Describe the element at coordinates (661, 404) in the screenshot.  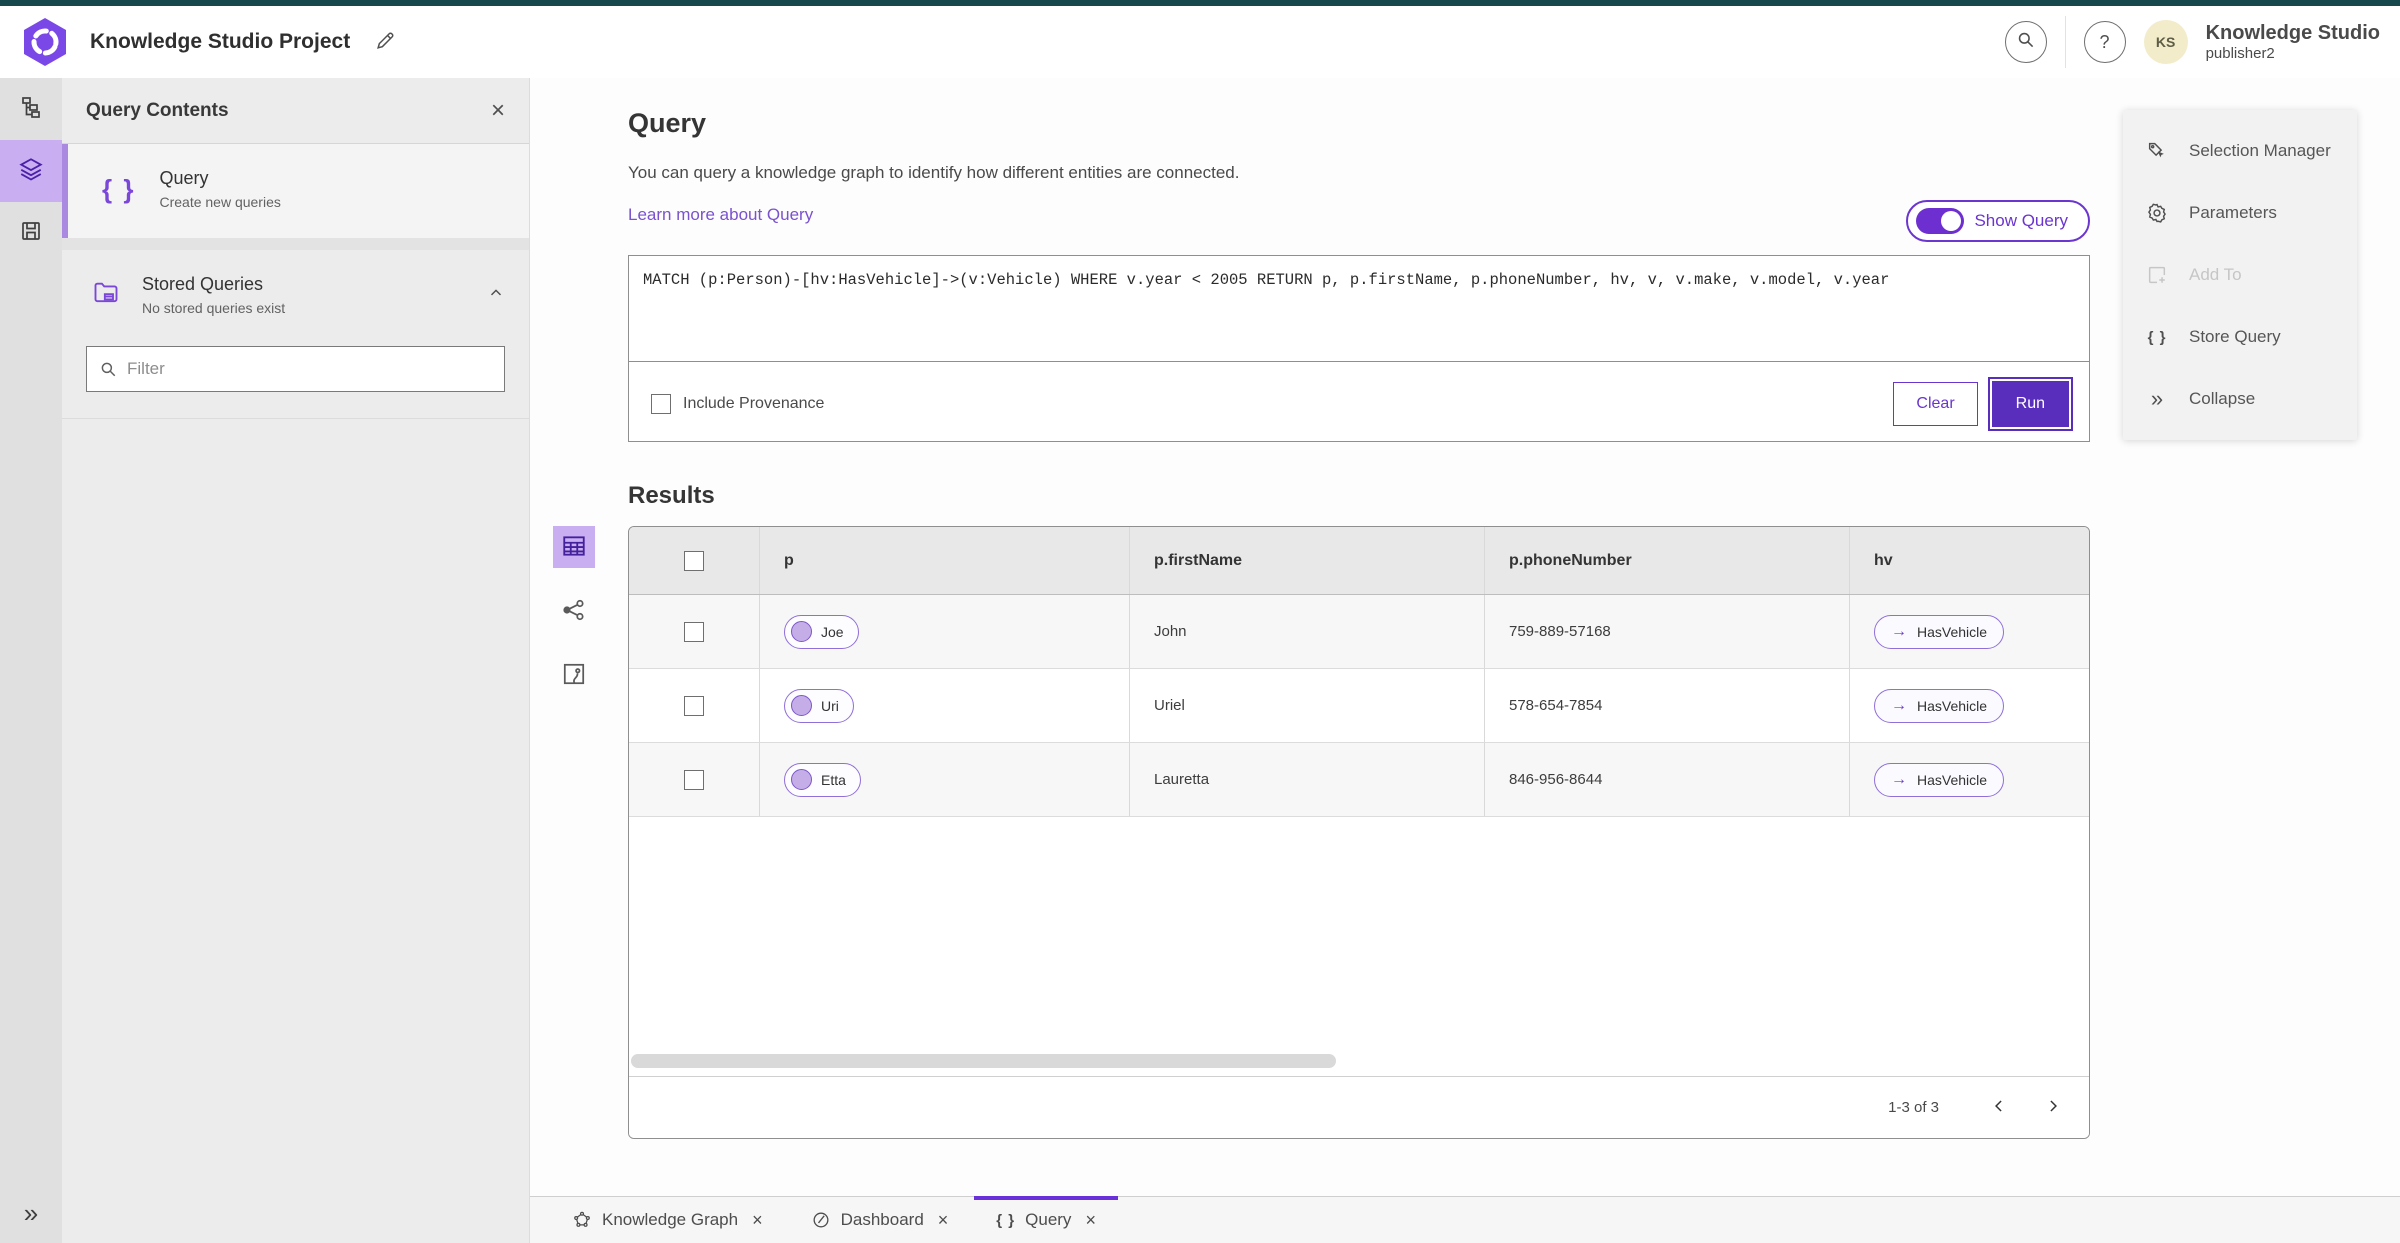
I see `include-provenance-checkbox` at that location.